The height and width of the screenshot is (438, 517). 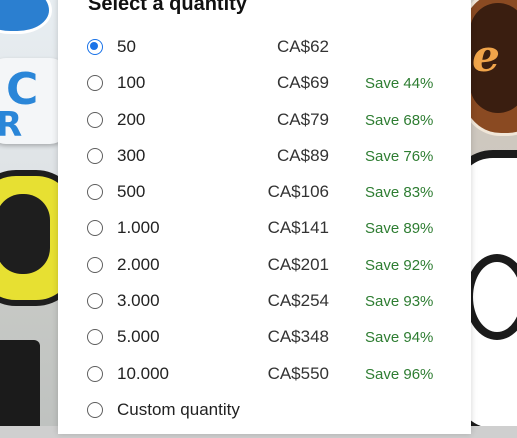 I want to click on quantity-option: 5.000 CA$348 Save 94%, so click(x=264, y=346).